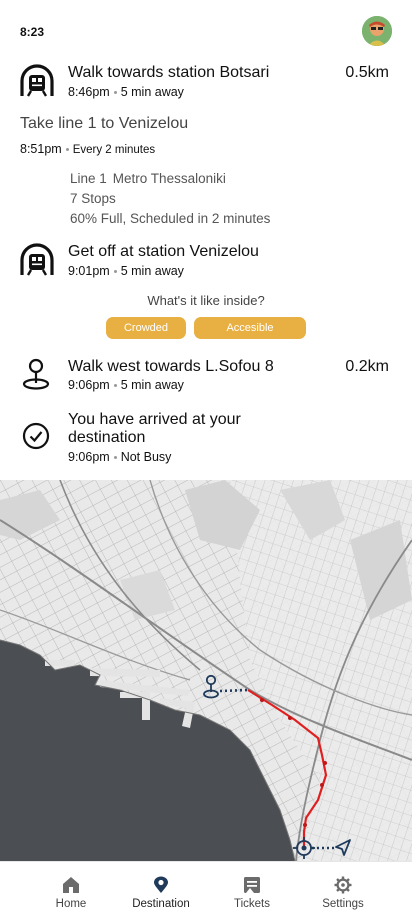 This screenshot has height=917, width=412. What do you see at coordinates (89, 92) in the screenshot?
I see `step-time: 8:46pm` at bounding box center [89, 92].